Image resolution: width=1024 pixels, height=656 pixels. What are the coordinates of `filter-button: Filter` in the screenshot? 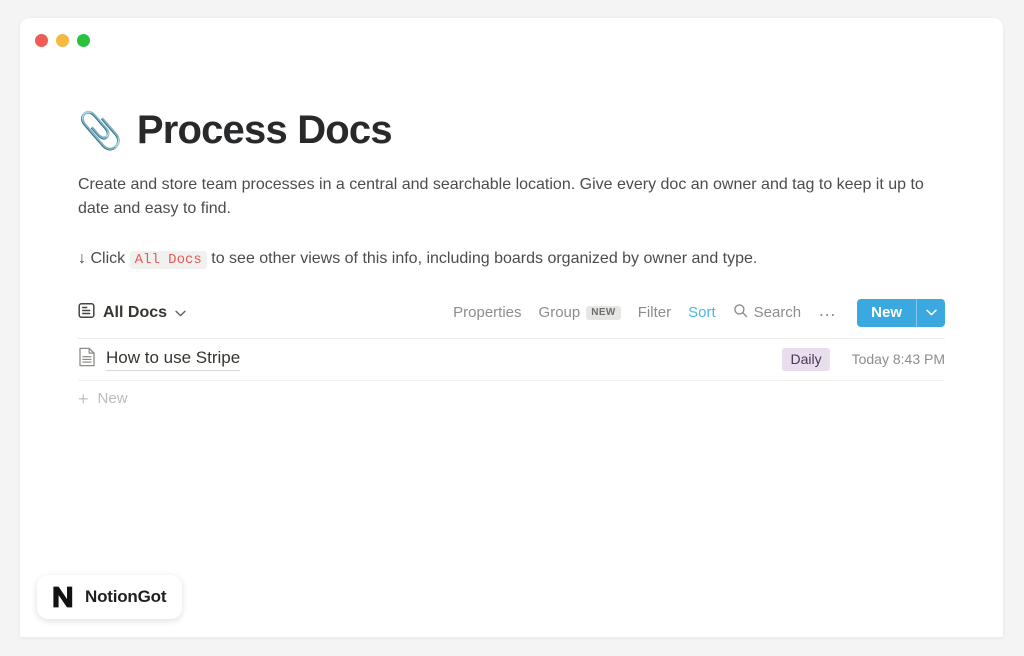 It's located at (654, 312).